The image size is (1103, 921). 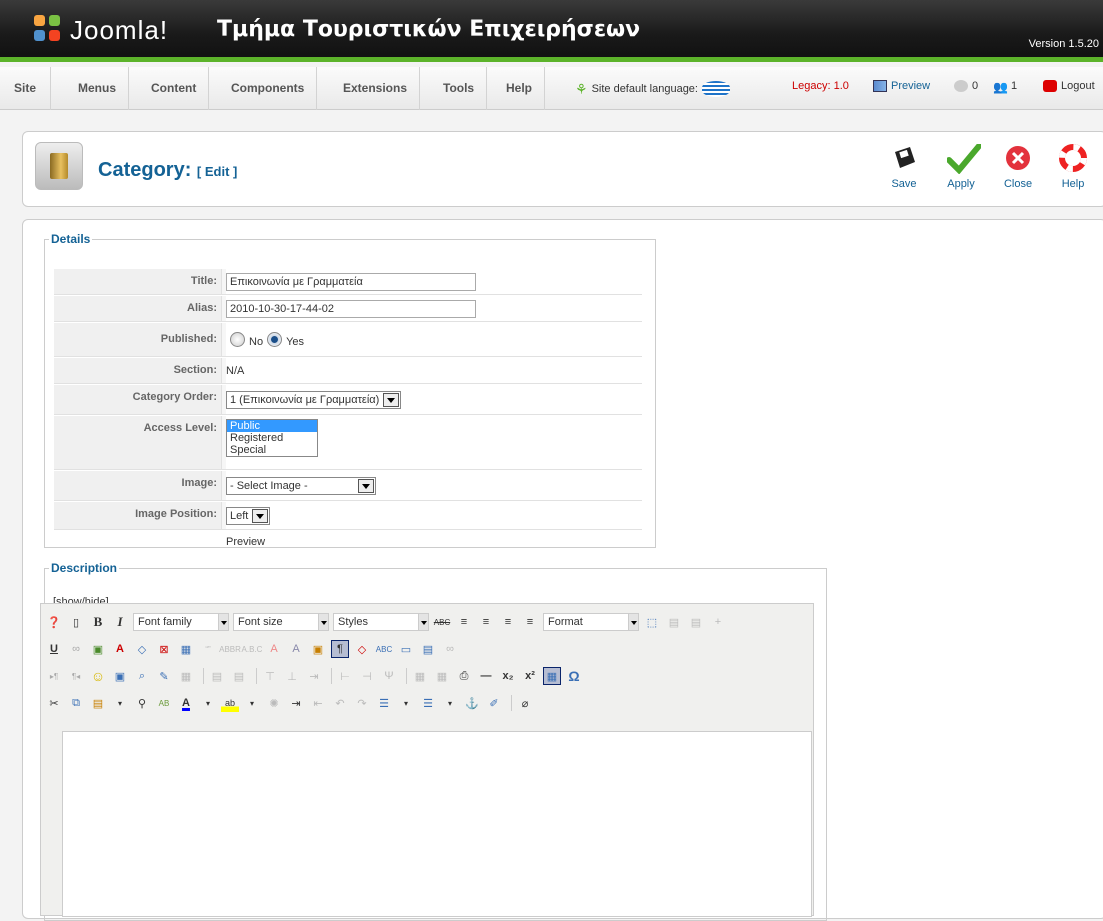 What do you see at coordinates (420, 676) in the screenshot?
I see `merge-cells-icon: ▦` at bounding box center [420, 676].